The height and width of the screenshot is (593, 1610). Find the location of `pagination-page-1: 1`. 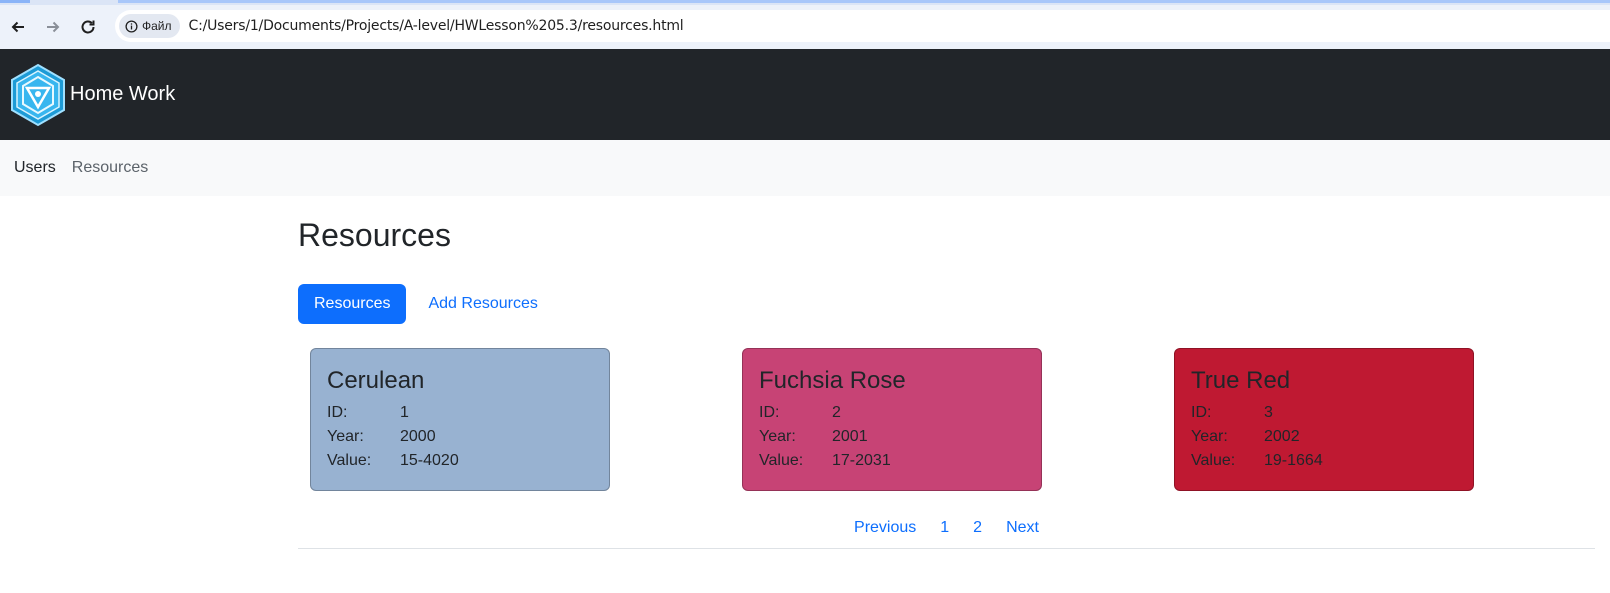

pagination-page-1: 1 is located at coordinates (944, 528).